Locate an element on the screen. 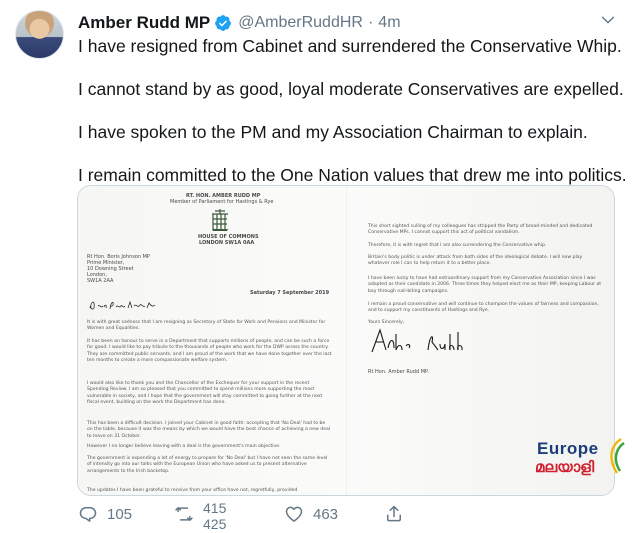 The image size is (634, 533). retweet-count-prev: 415 is located at coordinates (215, 508).